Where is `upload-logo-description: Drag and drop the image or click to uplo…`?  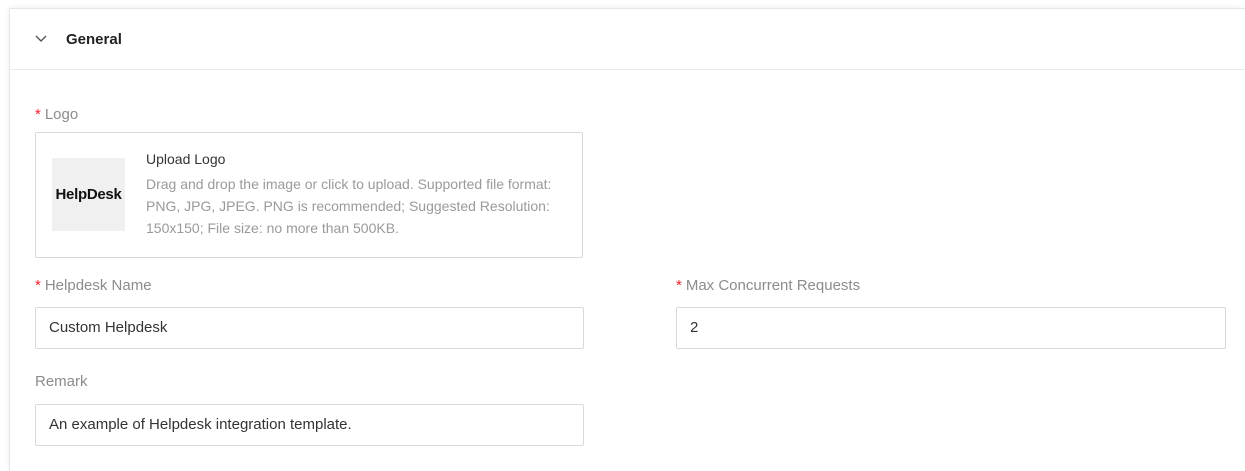
upload-logo-description: Drag and drop the image or click to uplo… is located at coordinates (349, 206).